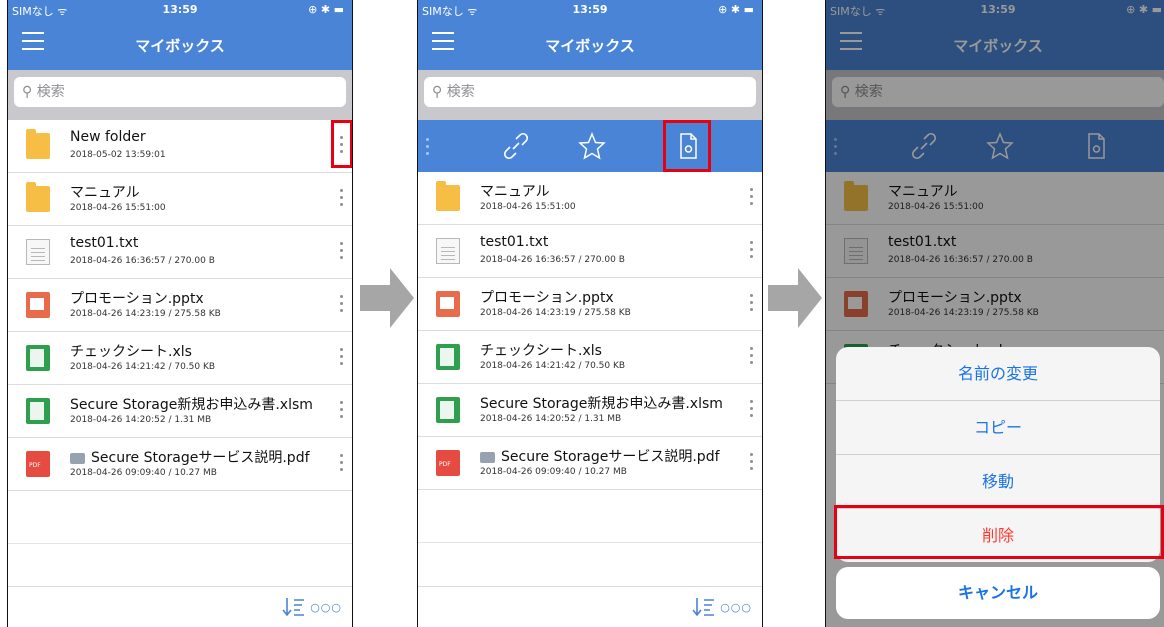 The height and width of the screenshot is (627, 1164). Describe the element at coordinates (180, 146) in the screenshot. I see `list-item: New folder 2018-05-02 13:59:01` at that location.